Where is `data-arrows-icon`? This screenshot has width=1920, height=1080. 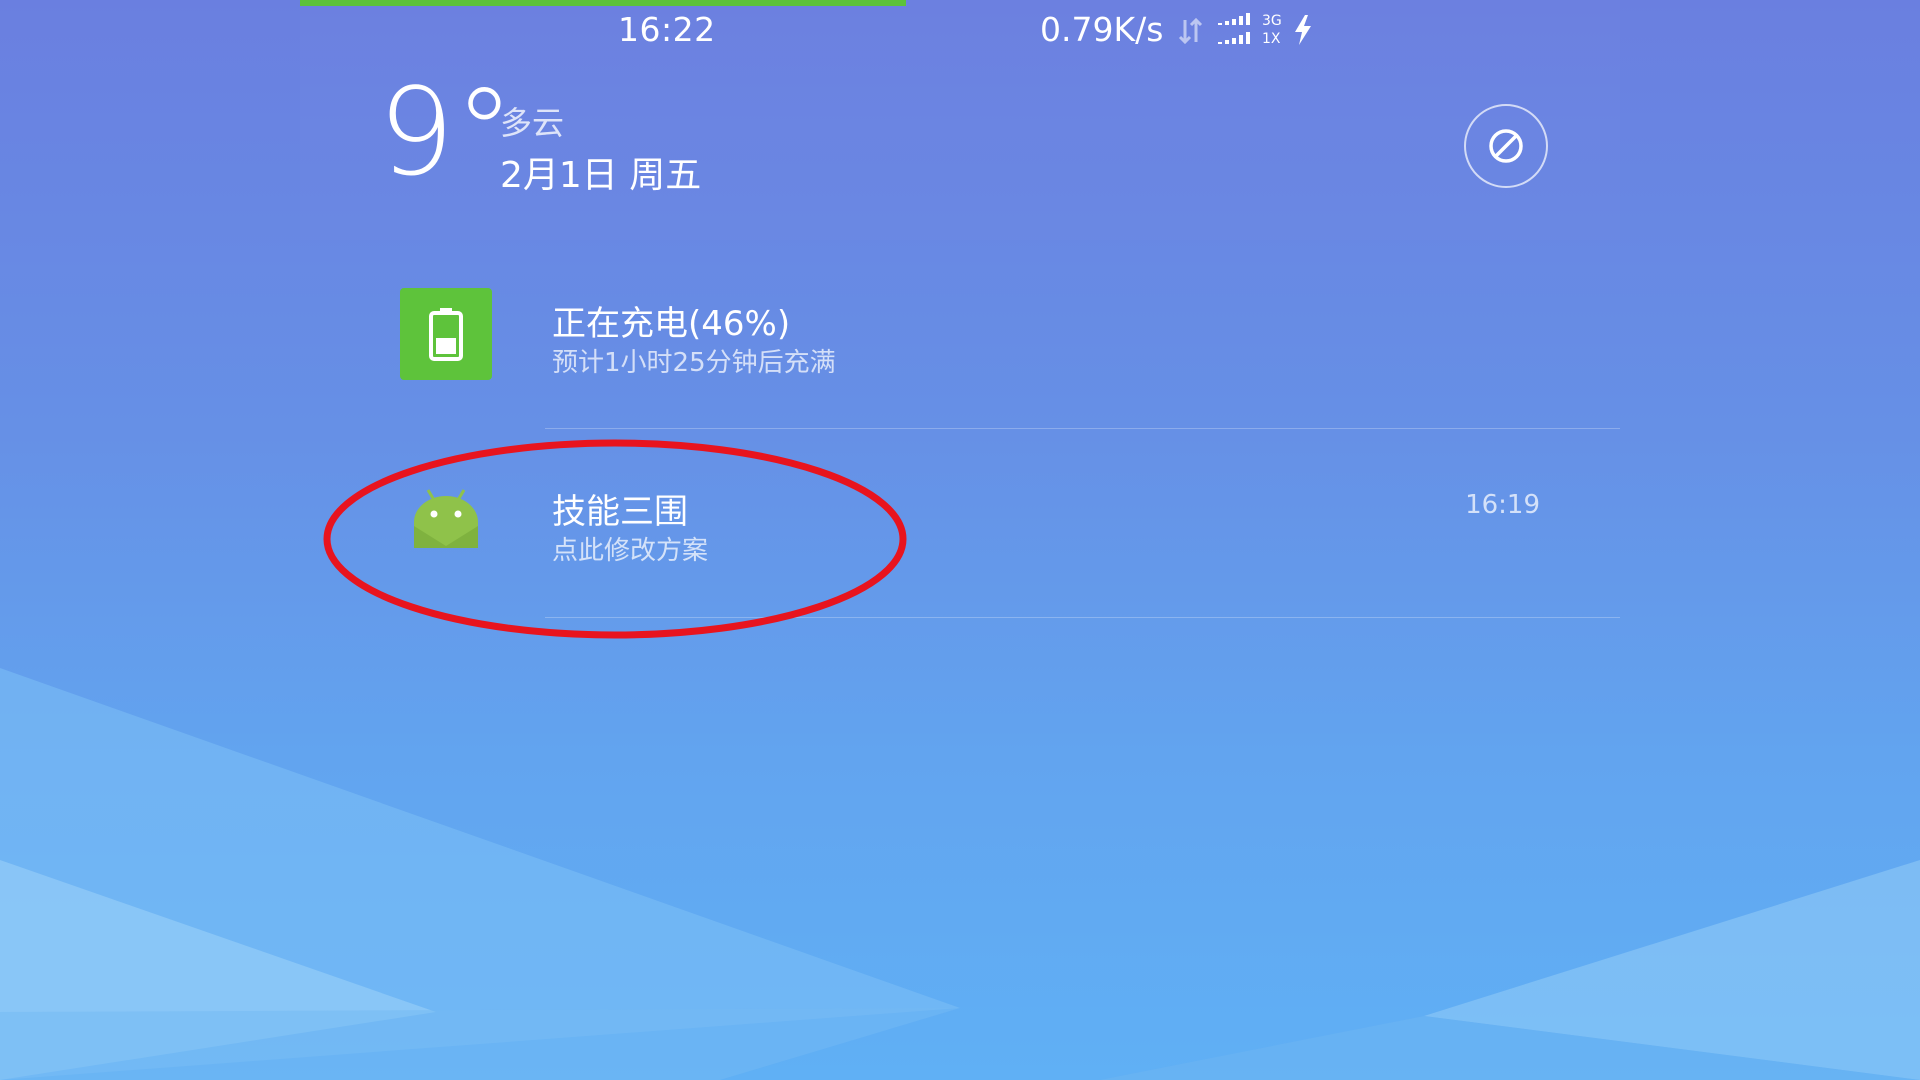 data-arrows-icon is located at coordinates (1190, 31).